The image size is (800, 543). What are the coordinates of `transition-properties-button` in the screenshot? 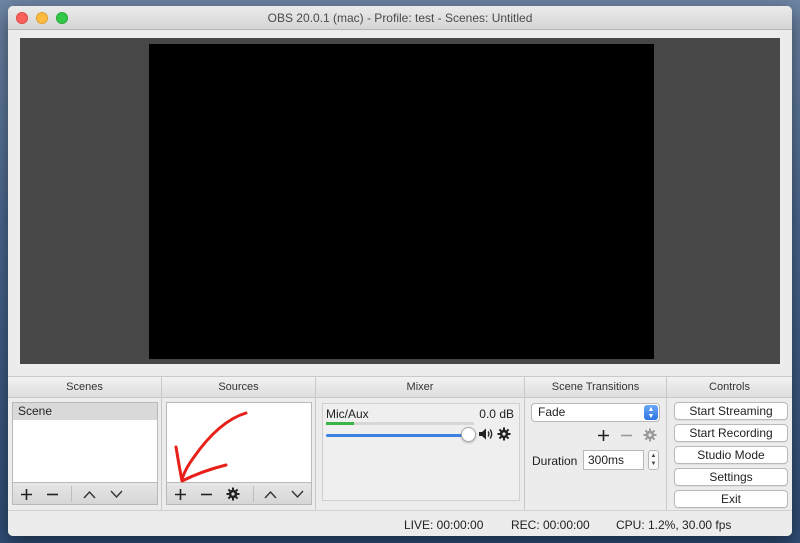 It's located at (650, 435).